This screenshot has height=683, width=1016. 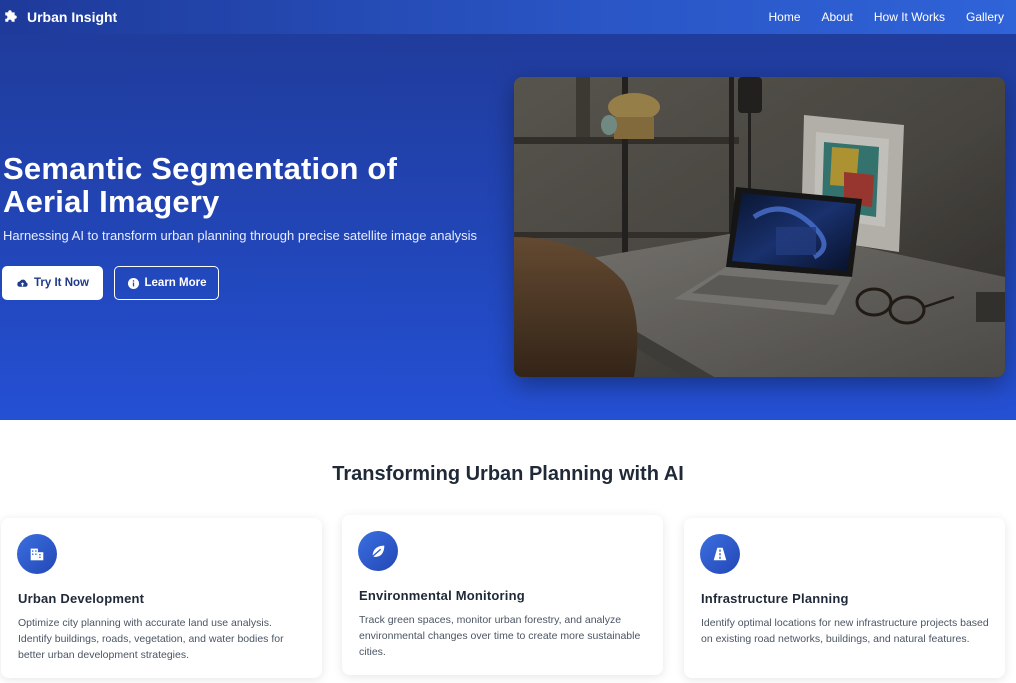 What do you see at coordinates (133, 283) in the screenshot?
I see `info-circle-icon` at bounding box center [133, 283].